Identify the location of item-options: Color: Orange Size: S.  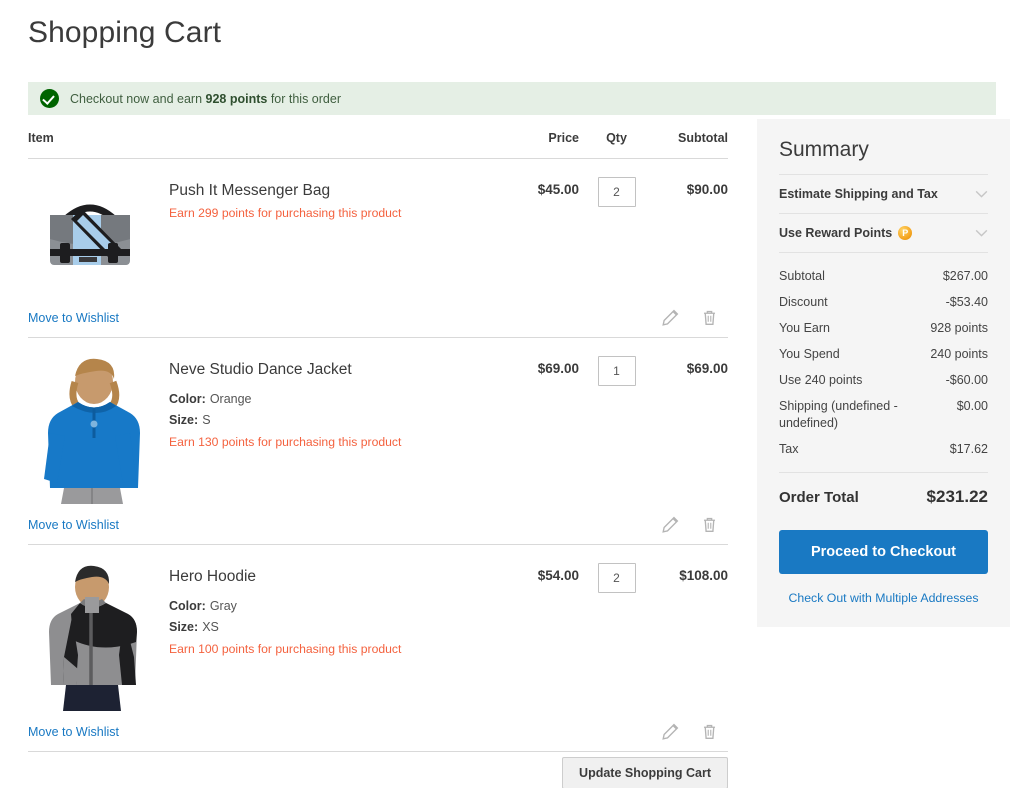
(285, 410).